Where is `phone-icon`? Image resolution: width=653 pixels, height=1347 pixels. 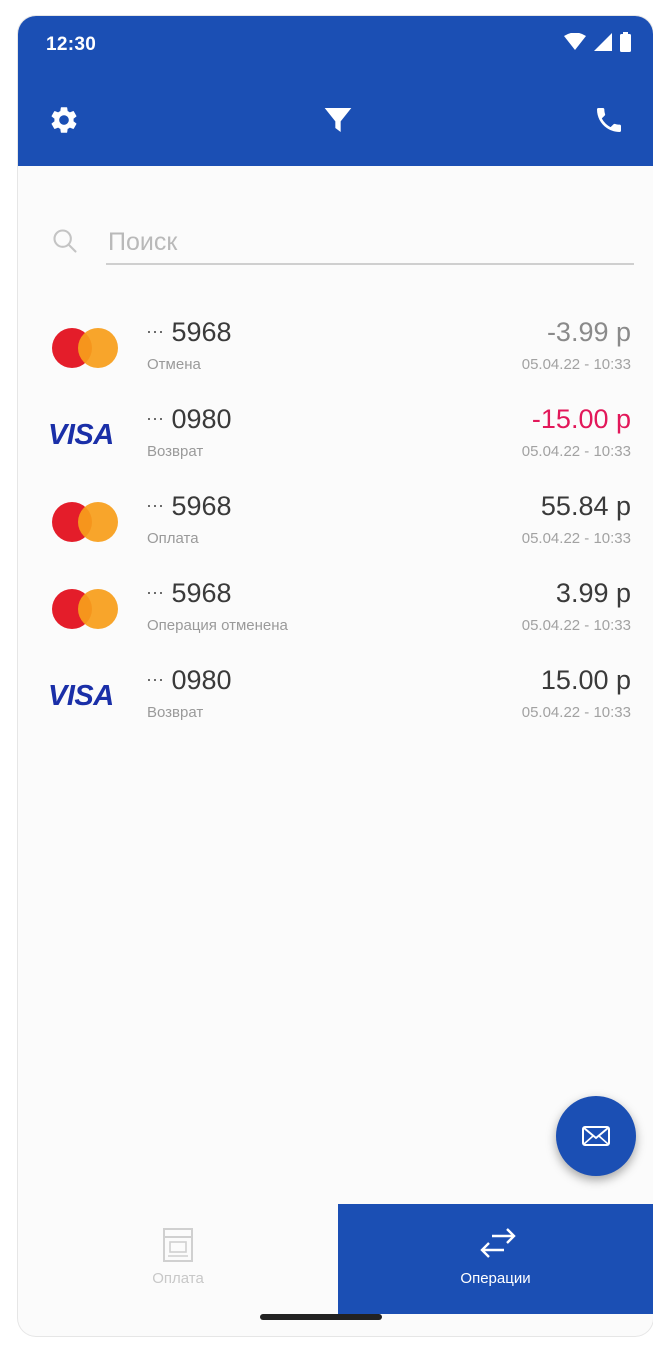
phone-icon is located at coordinates (609, 120).